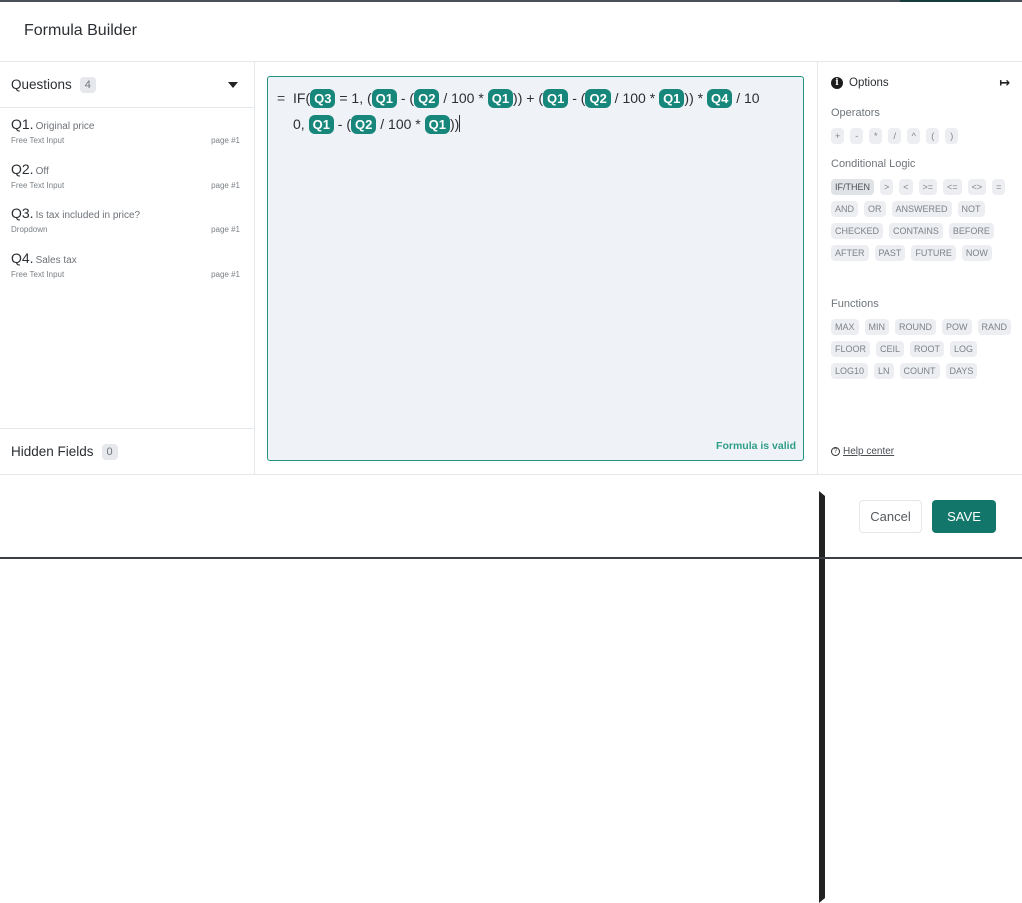  I want to click on operators-title: Operators, so click(855, 113).